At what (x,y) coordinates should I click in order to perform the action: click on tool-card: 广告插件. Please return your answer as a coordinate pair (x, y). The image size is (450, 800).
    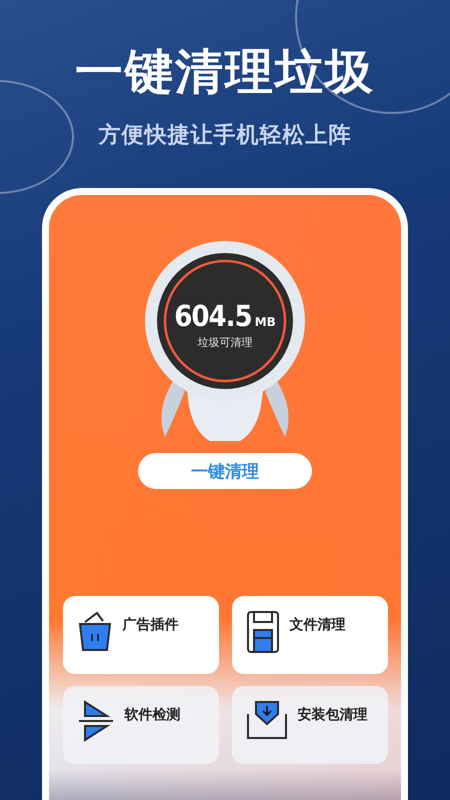
    Looking at the image, I should click on (140, 635).